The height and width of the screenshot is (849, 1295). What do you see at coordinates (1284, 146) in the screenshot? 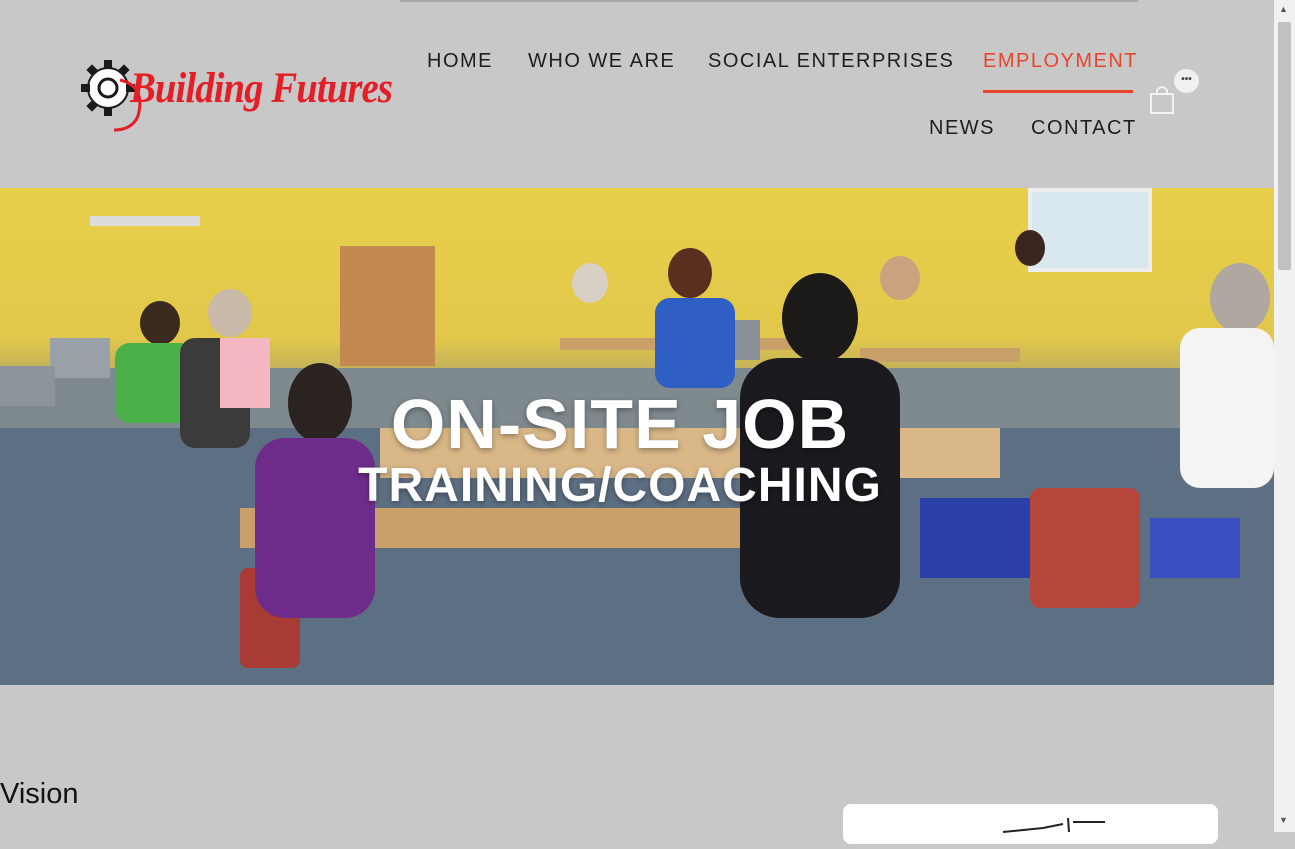
I see `scroll-thumb` at bounding box center [1284, 146].